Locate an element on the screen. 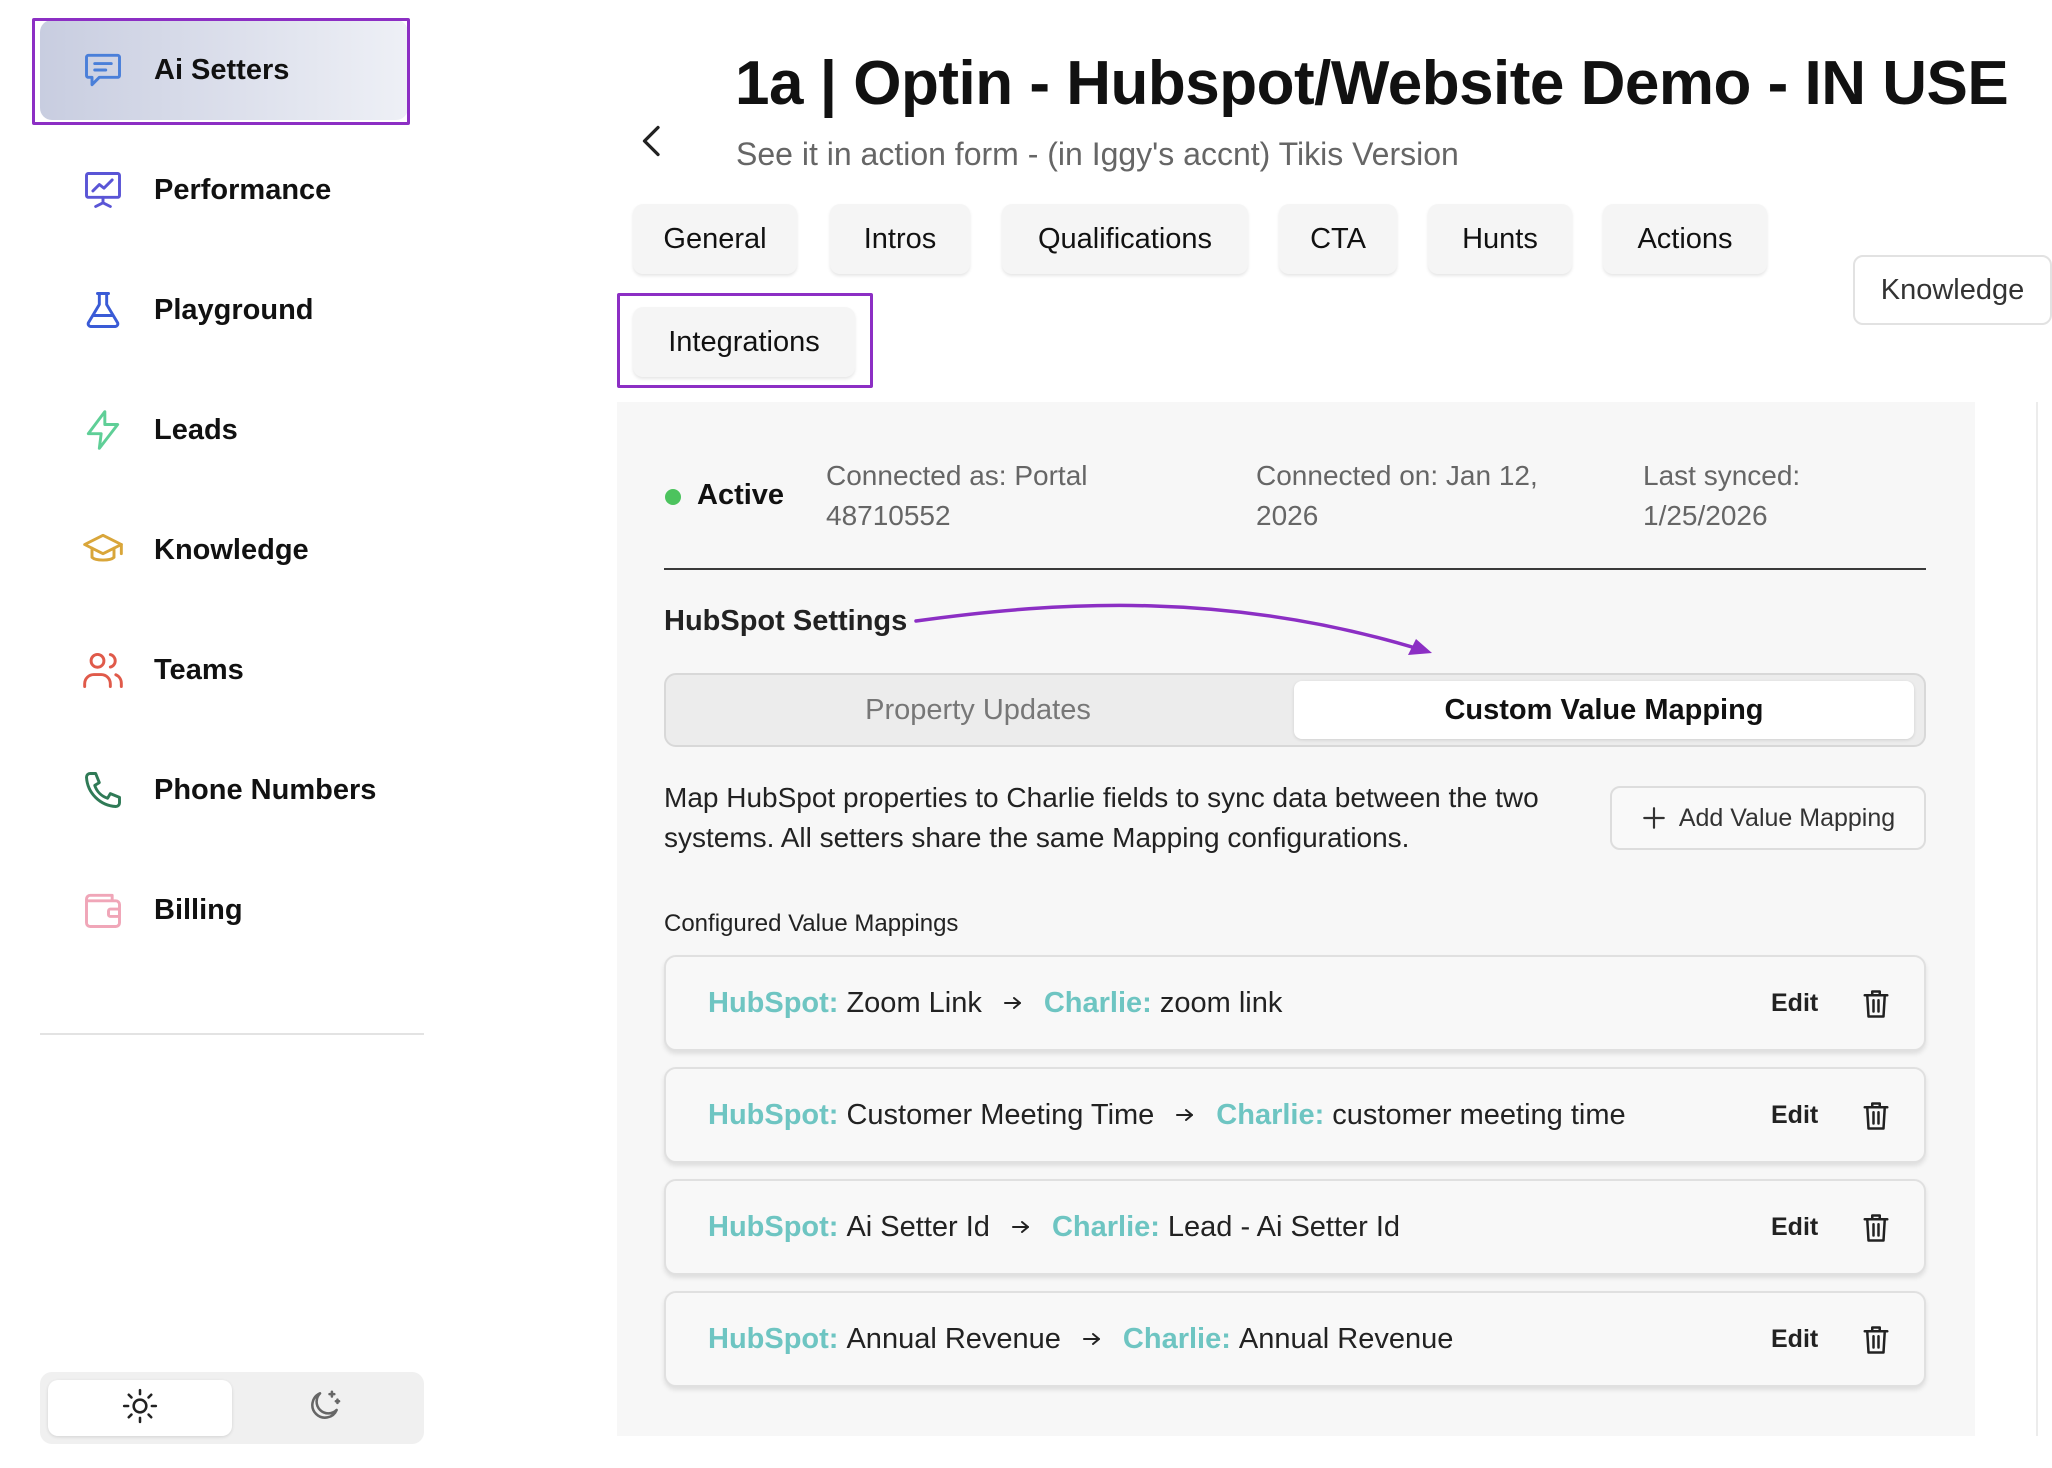 The image size is (2052, 1468). mapping-text: HubSpot: Zoom Link Charlie: zoom link is located at coordinates (995, 1003).